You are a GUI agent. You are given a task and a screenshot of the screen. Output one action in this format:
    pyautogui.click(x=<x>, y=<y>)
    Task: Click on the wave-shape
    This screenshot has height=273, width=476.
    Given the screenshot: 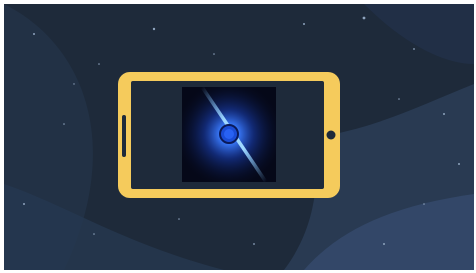 What is the action you would take?
    pyautogui.click(x=419, y=34)
    